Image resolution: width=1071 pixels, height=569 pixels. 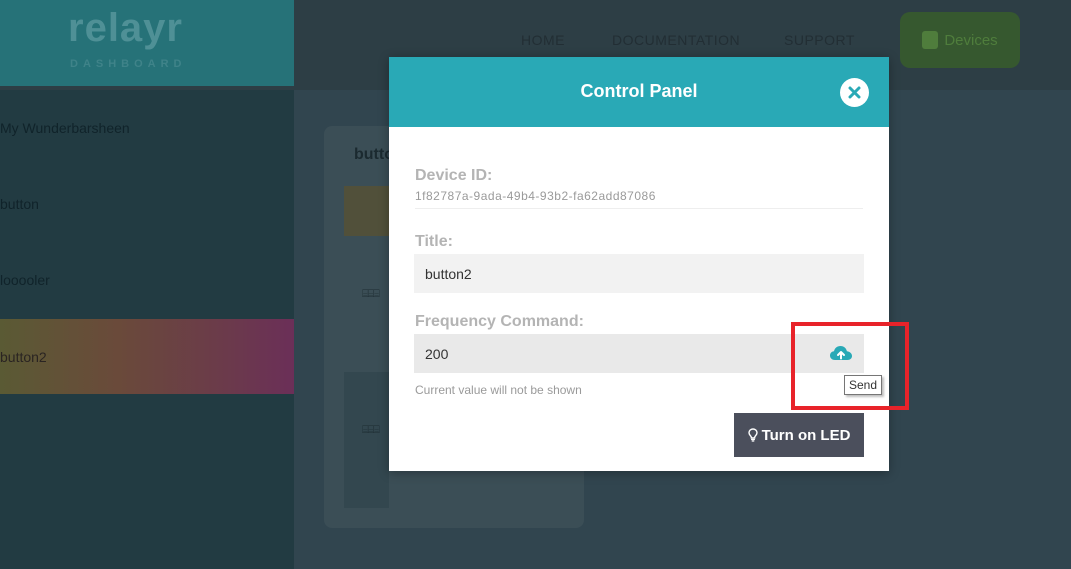 I want to click on devices-button-label: Devices, so click(x=971, y=40).